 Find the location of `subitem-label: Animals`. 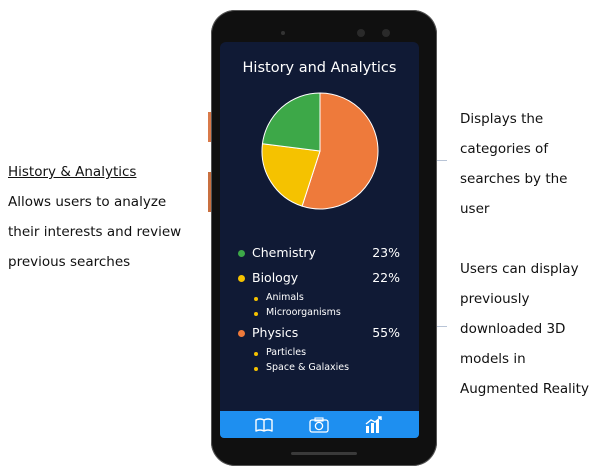

subitem-label: Animals is located at coordinates (285, 297).